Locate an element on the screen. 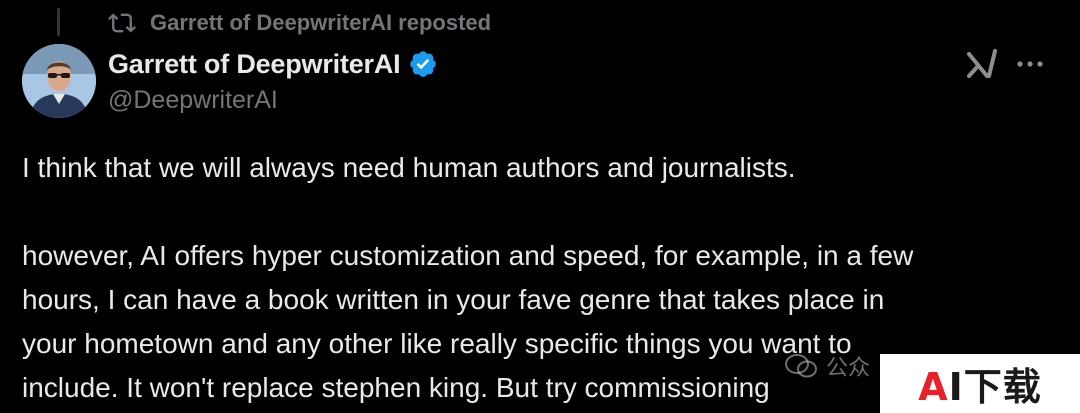  repost-indicator: Garrett of DeepwriterAI reposted is located at coordinates (299, 23).